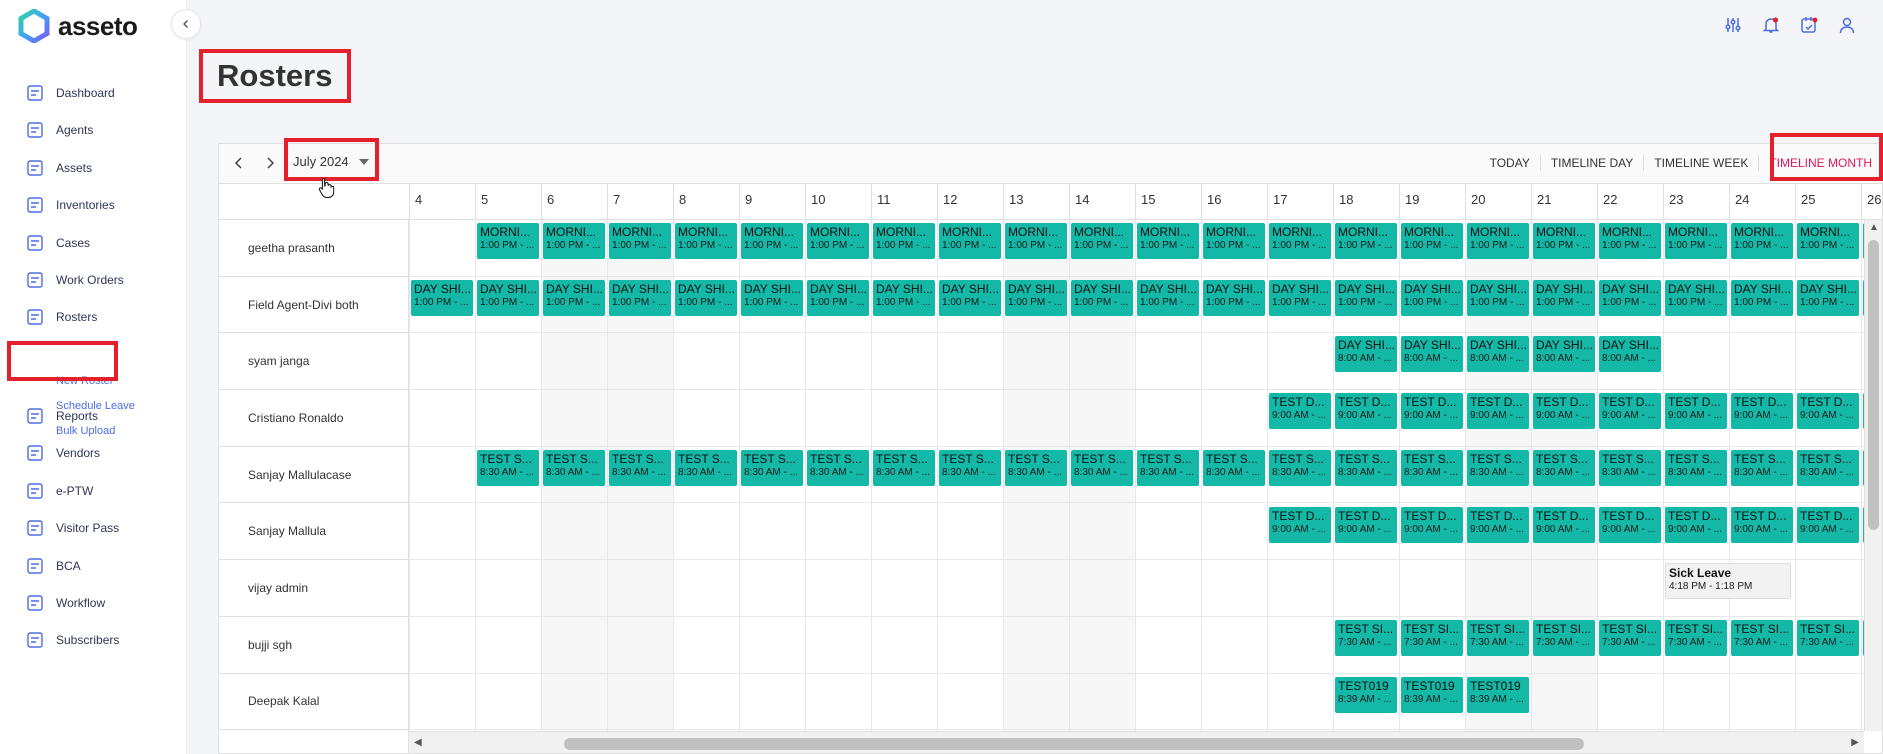  Describe the element at coordinates (1873, 475) in the screenshot. I see `vertical-scrollbar: ▲` at that location.